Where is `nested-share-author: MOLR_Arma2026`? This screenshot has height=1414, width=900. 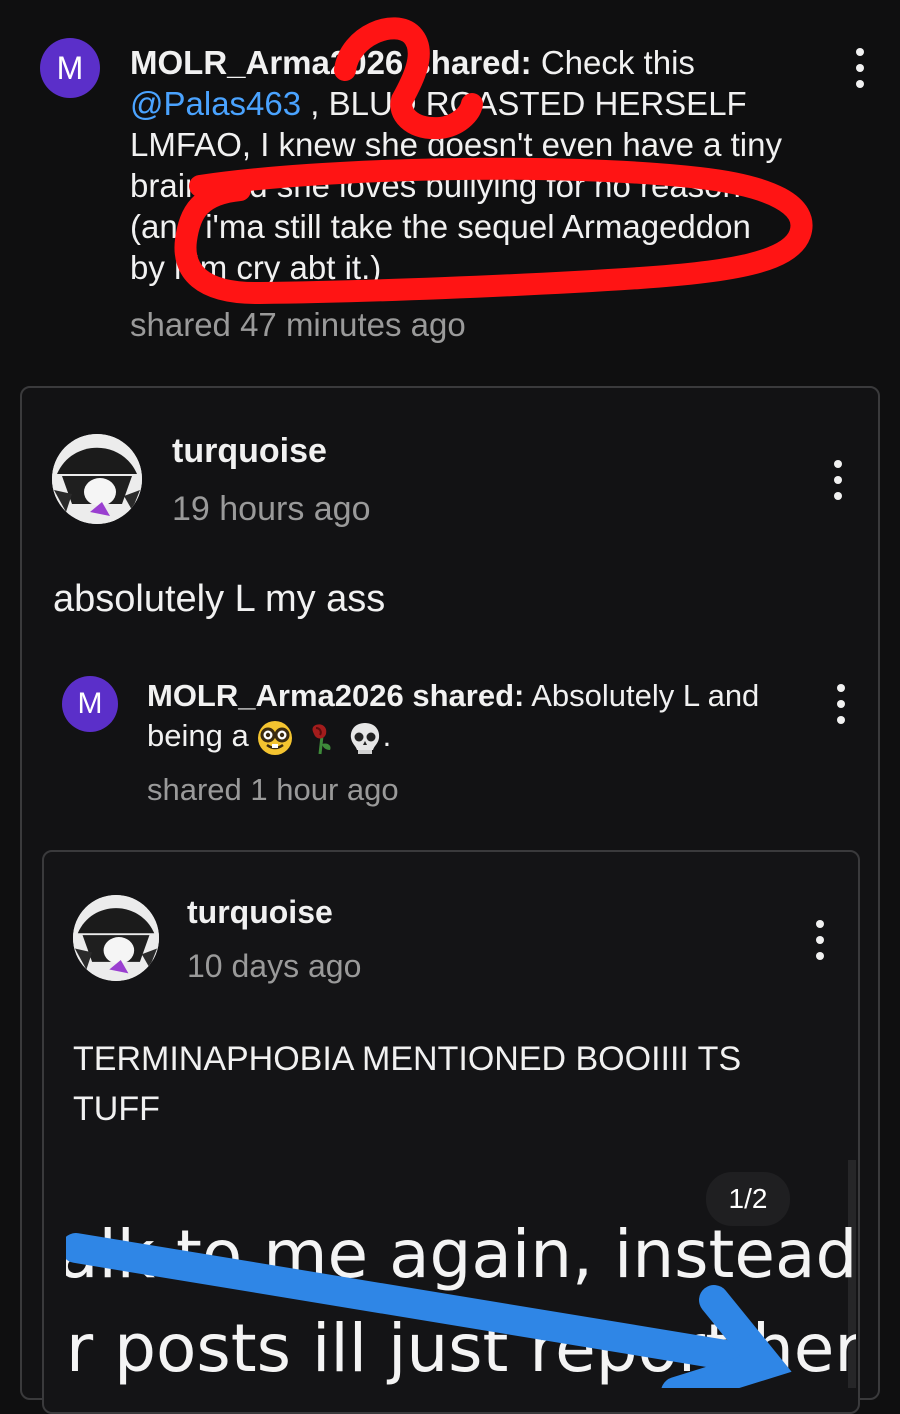
nested-share-author: MOLR_Arma2026 is located at coordinates (275, 695).